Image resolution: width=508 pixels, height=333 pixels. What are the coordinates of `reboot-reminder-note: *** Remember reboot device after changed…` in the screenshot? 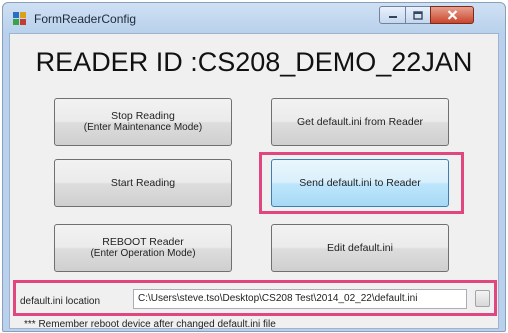 It's located at (150, 324).